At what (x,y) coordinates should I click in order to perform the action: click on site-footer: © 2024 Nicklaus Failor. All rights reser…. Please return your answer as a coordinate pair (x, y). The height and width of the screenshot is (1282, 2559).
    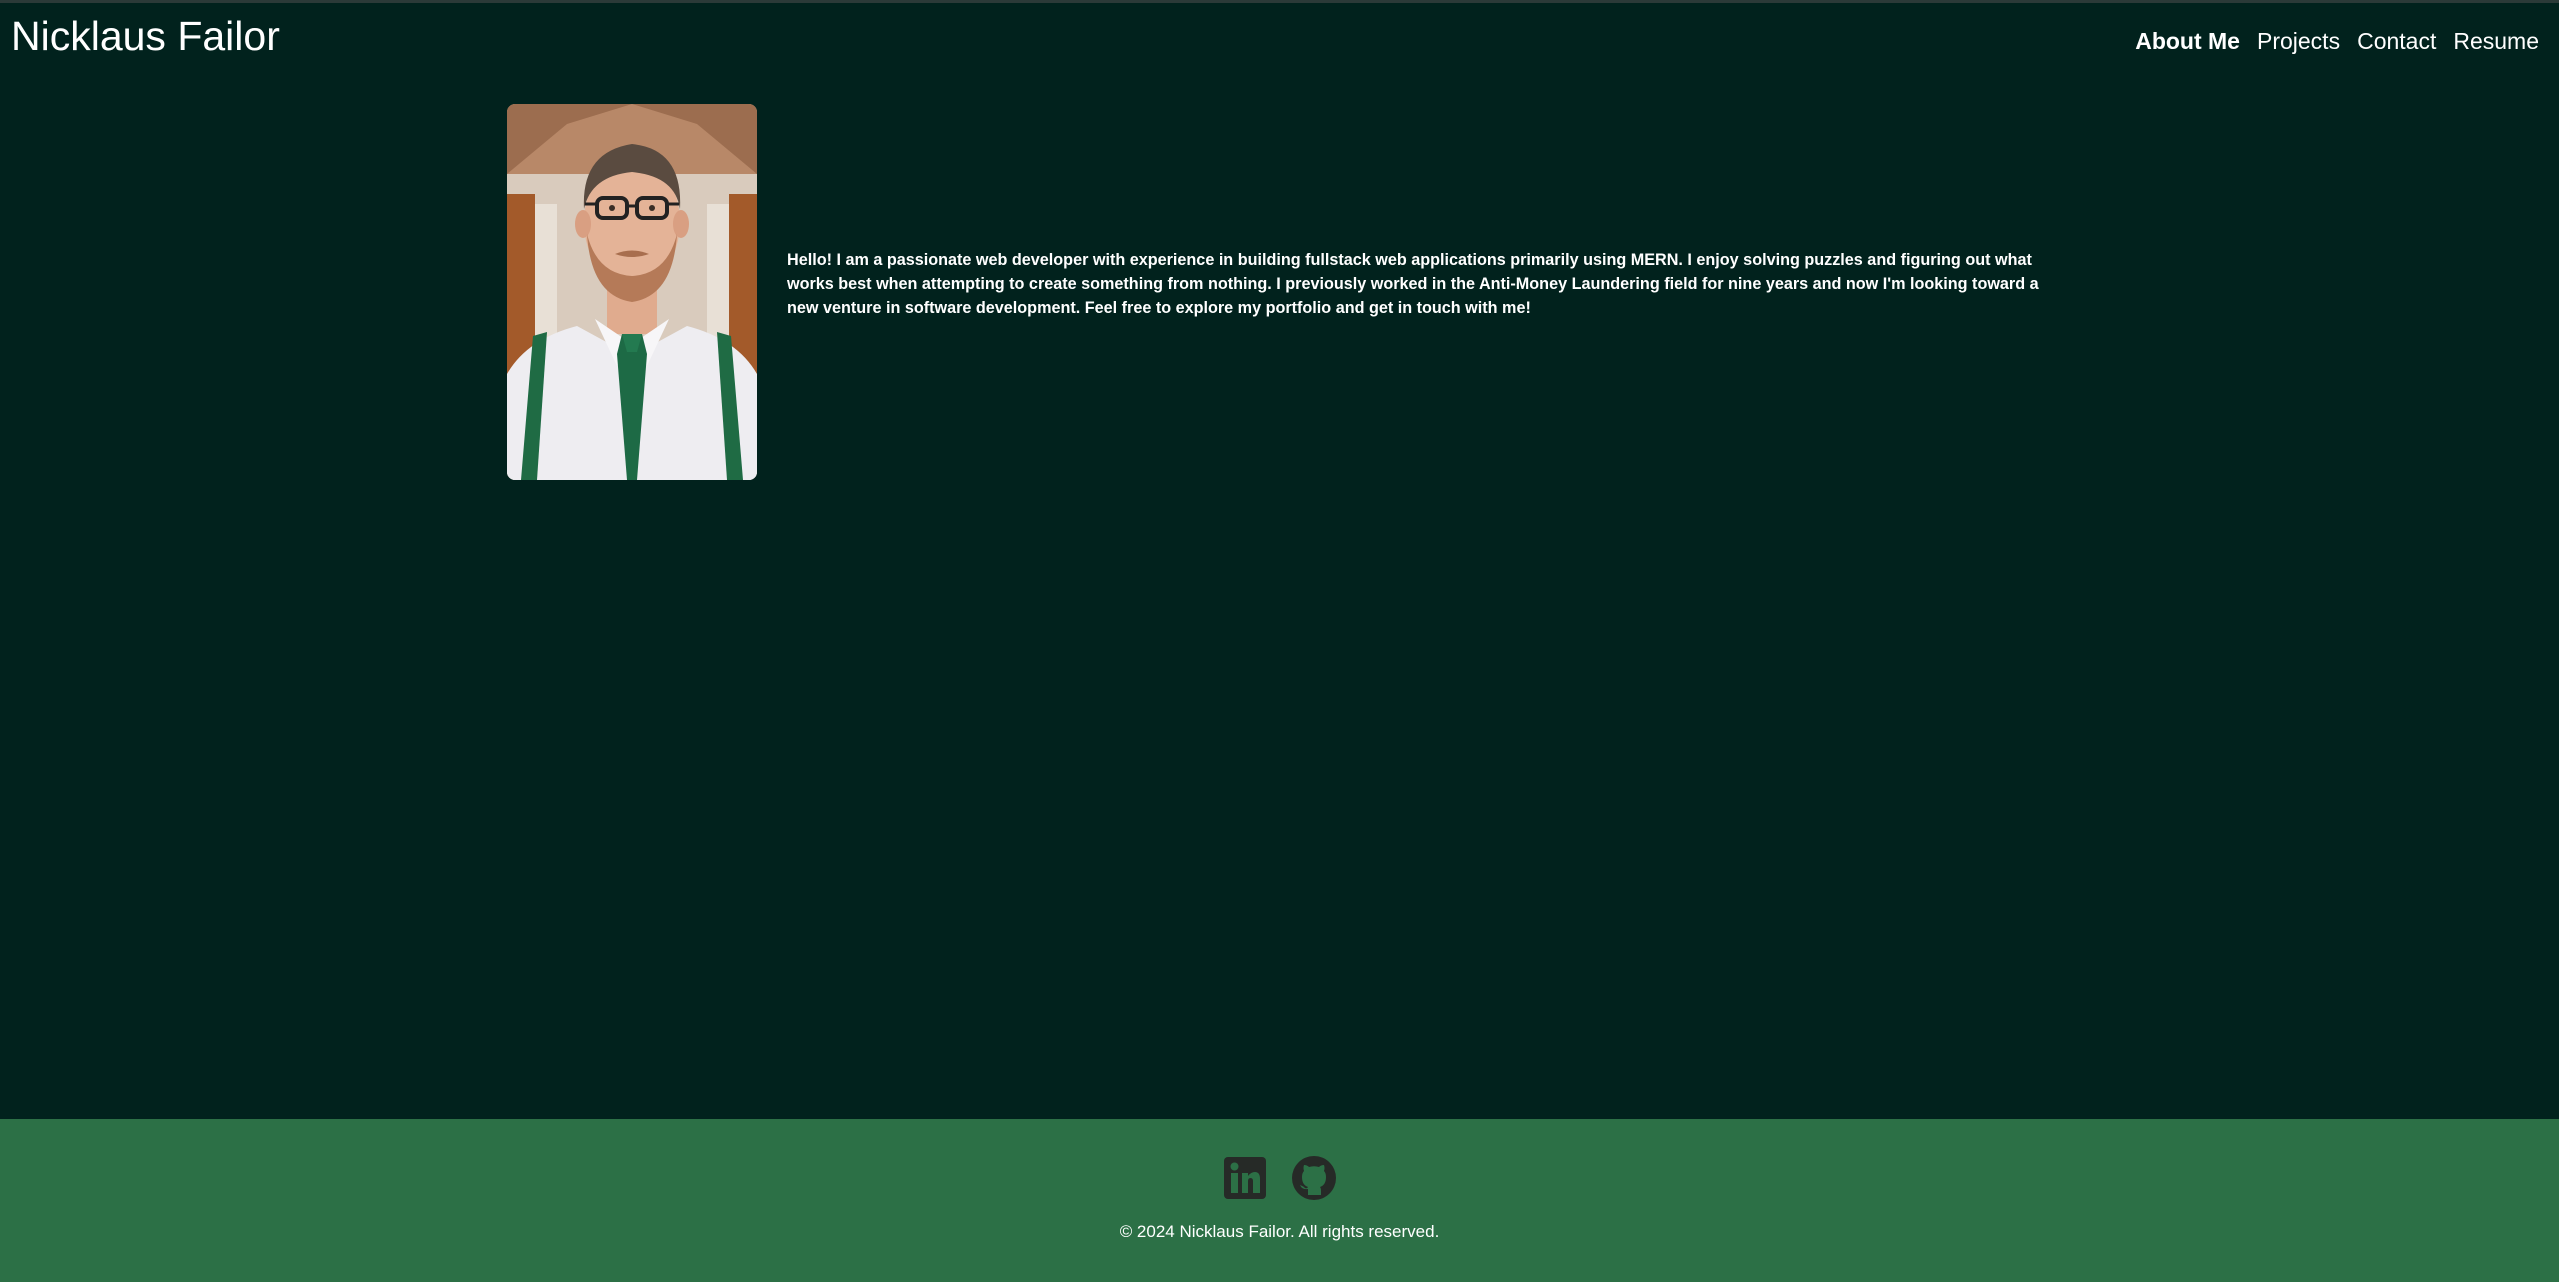
    Looking at the image, I should click on (1279, 1200).